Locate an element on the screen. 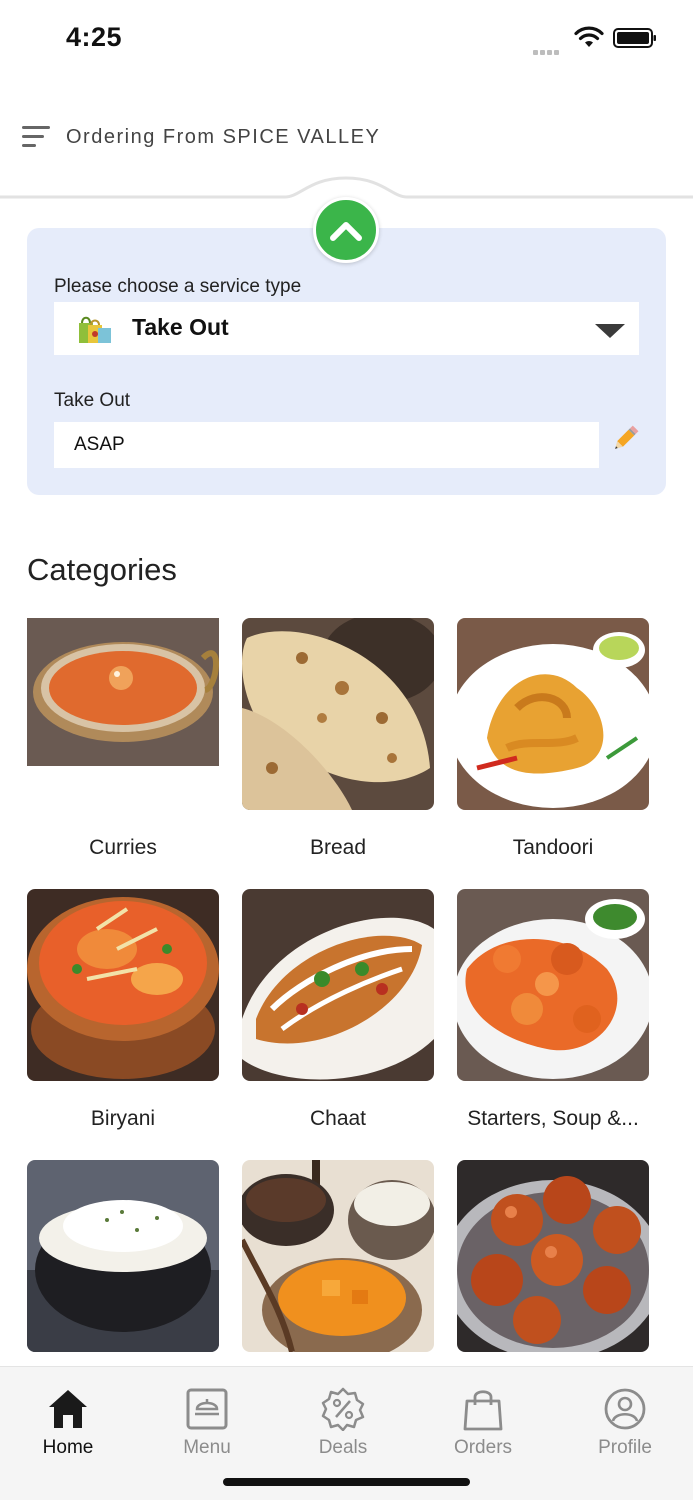 The height and width of the screenshot is (1500, 693). category-card-biryani: Biryani is located at coordinates (123, 1010).